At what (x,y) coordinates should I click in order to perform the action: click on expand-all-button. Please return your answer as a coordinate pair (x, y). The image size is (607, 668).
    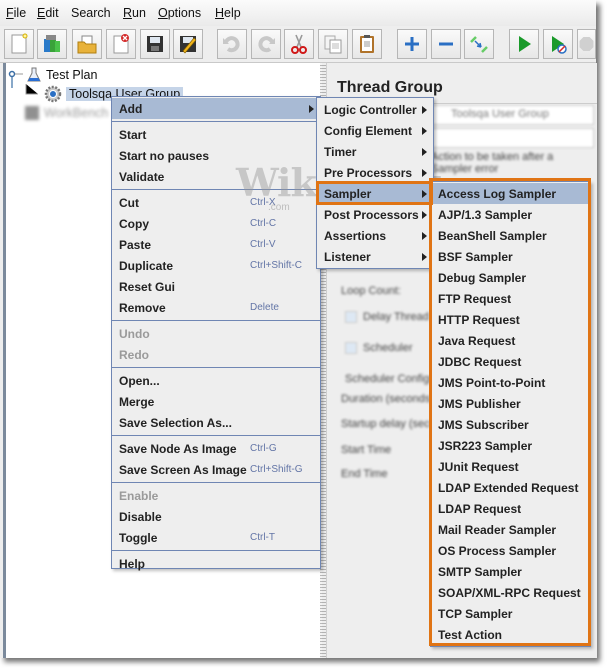
    Looking at the image, I should click on (412, 44).